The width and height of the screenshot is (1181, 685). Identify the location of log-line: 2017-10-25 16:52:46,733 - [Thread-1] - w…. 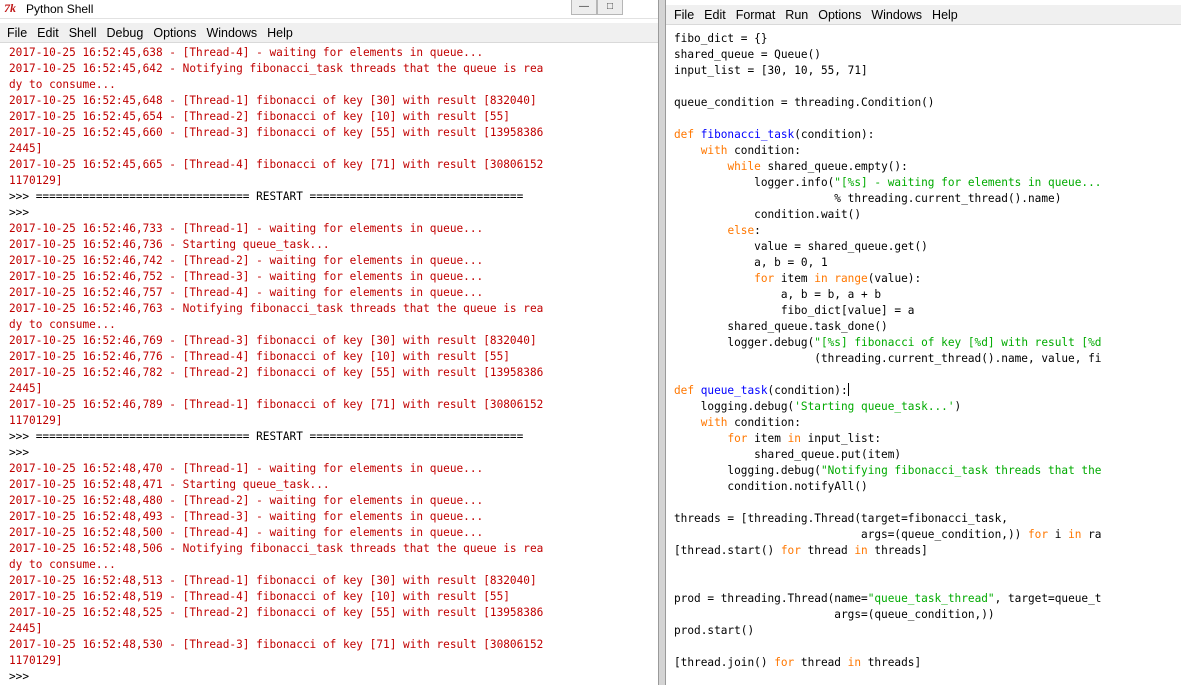
(246, 228).